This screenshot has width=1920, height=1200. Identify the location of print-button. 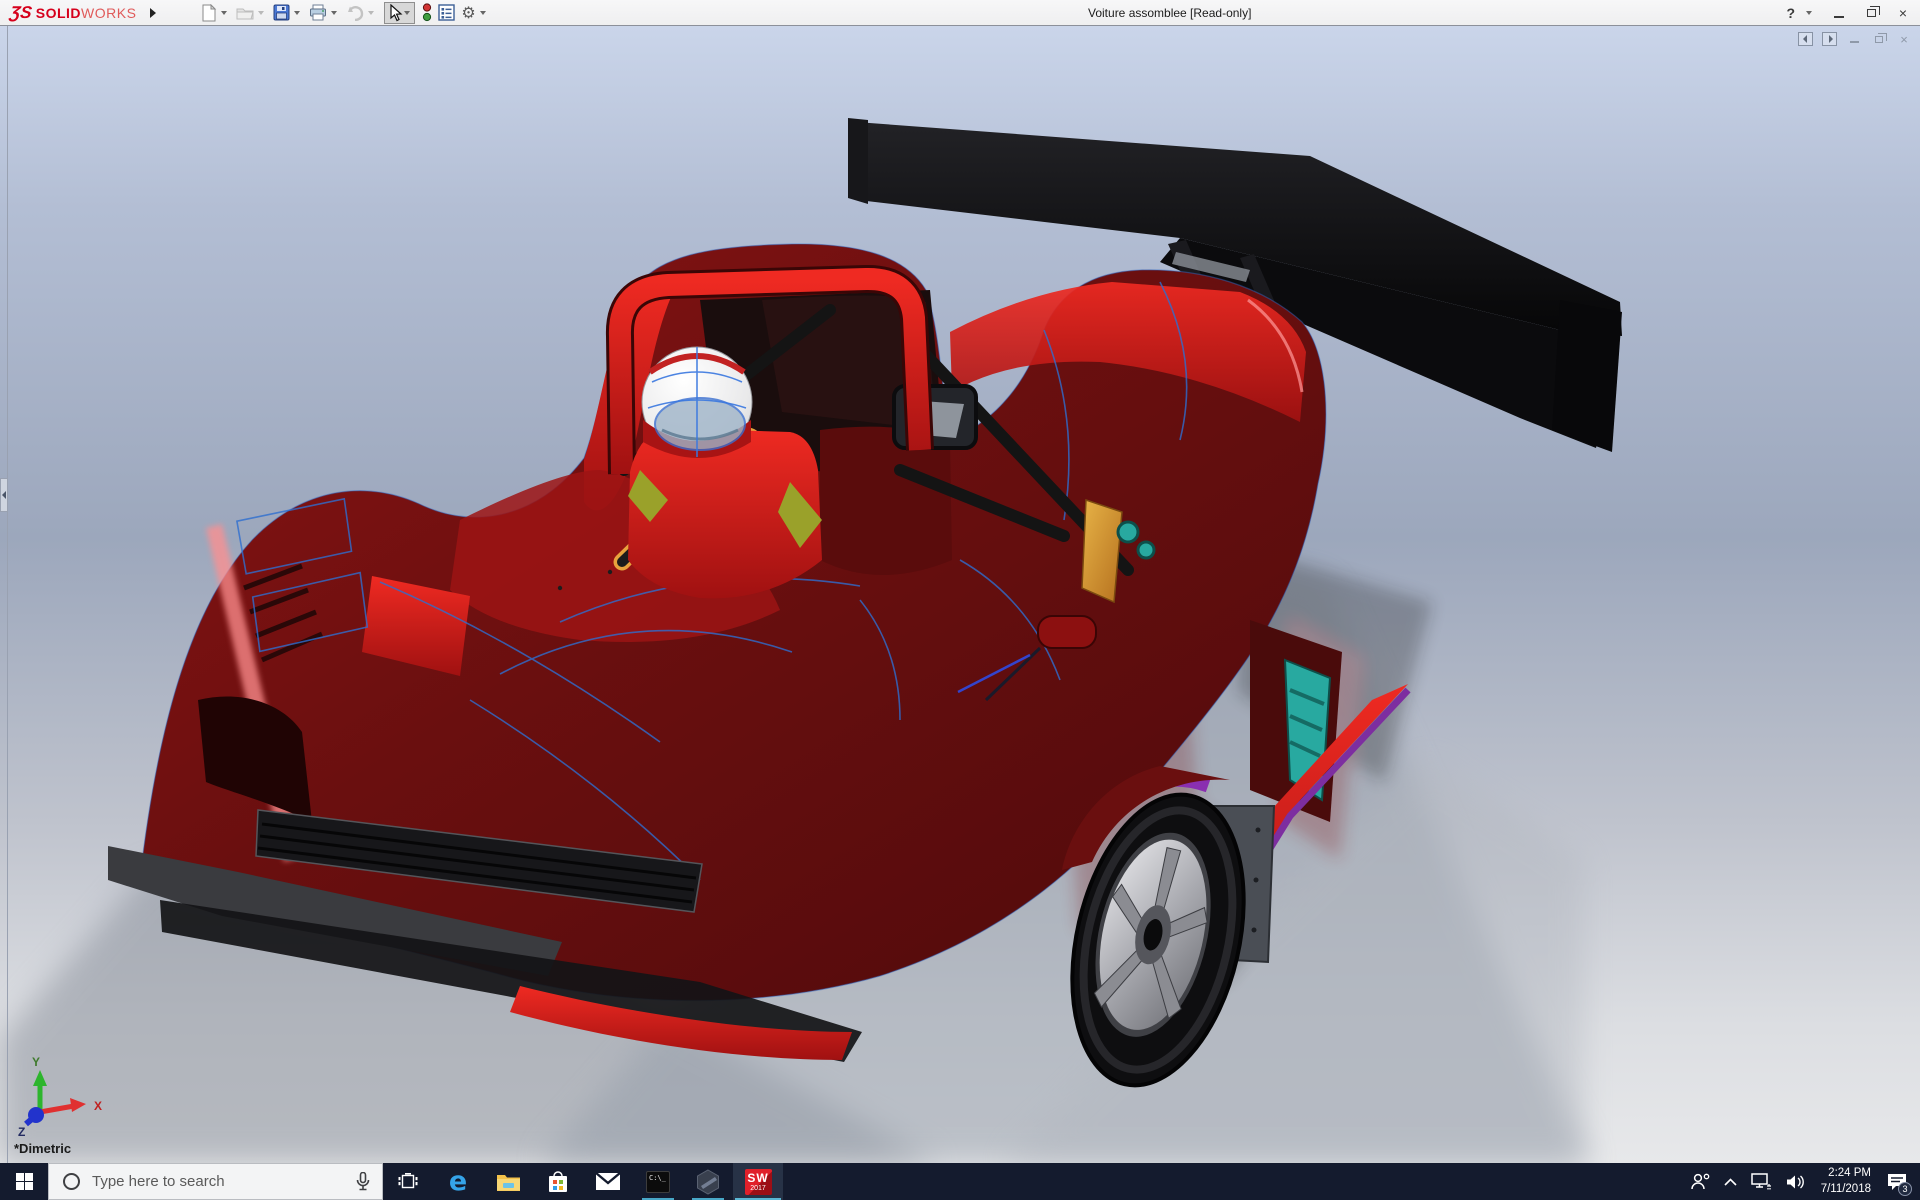
(318, 13).